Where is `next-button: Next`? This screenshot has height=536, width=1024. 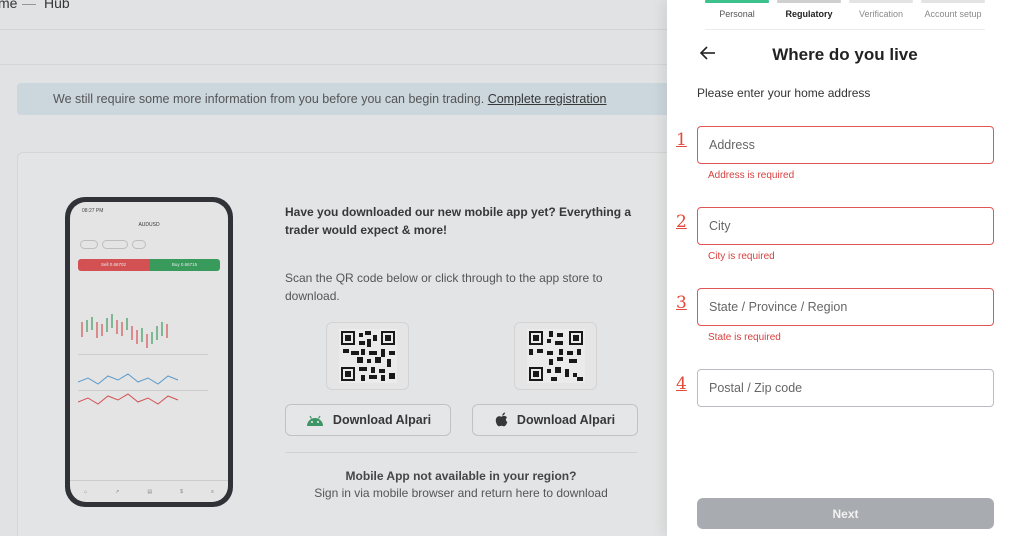
next-button: Next is located at coordinates (845, 513).